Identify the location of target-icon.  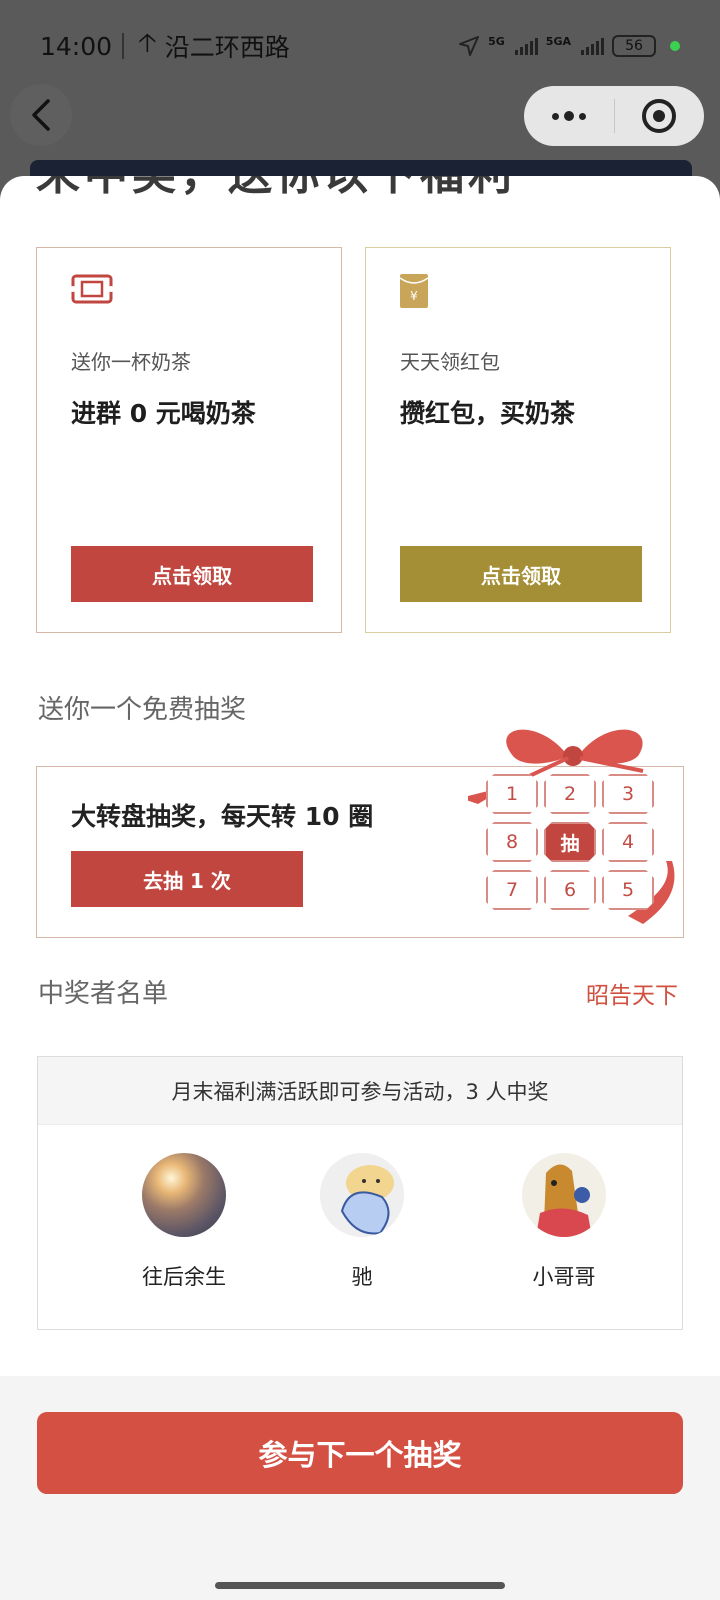
(659, 116).